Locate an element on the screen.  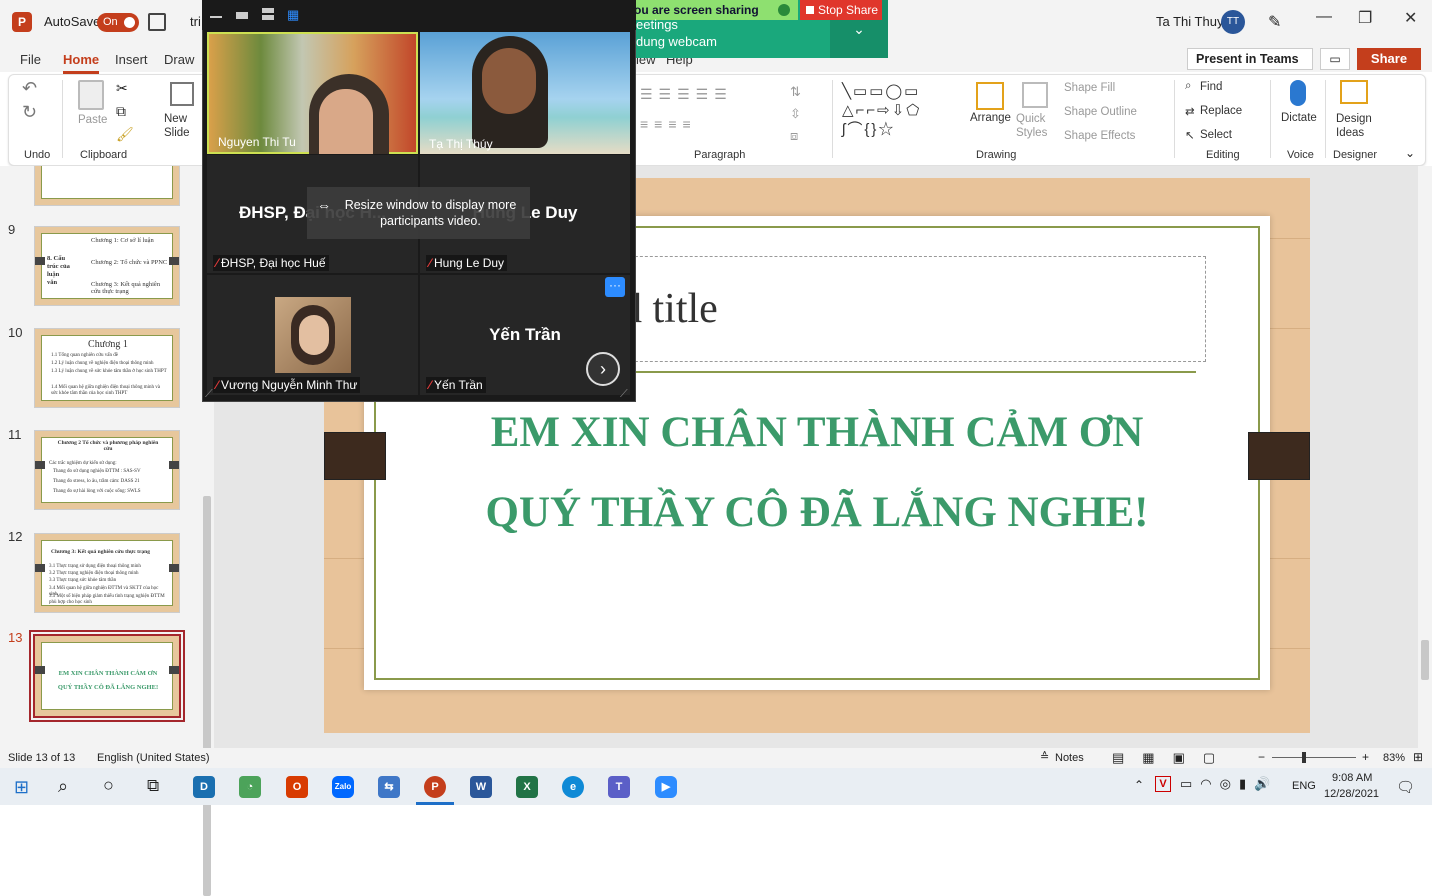
clock-date: 12/28/2021 is located at coordinates (1351, 794).